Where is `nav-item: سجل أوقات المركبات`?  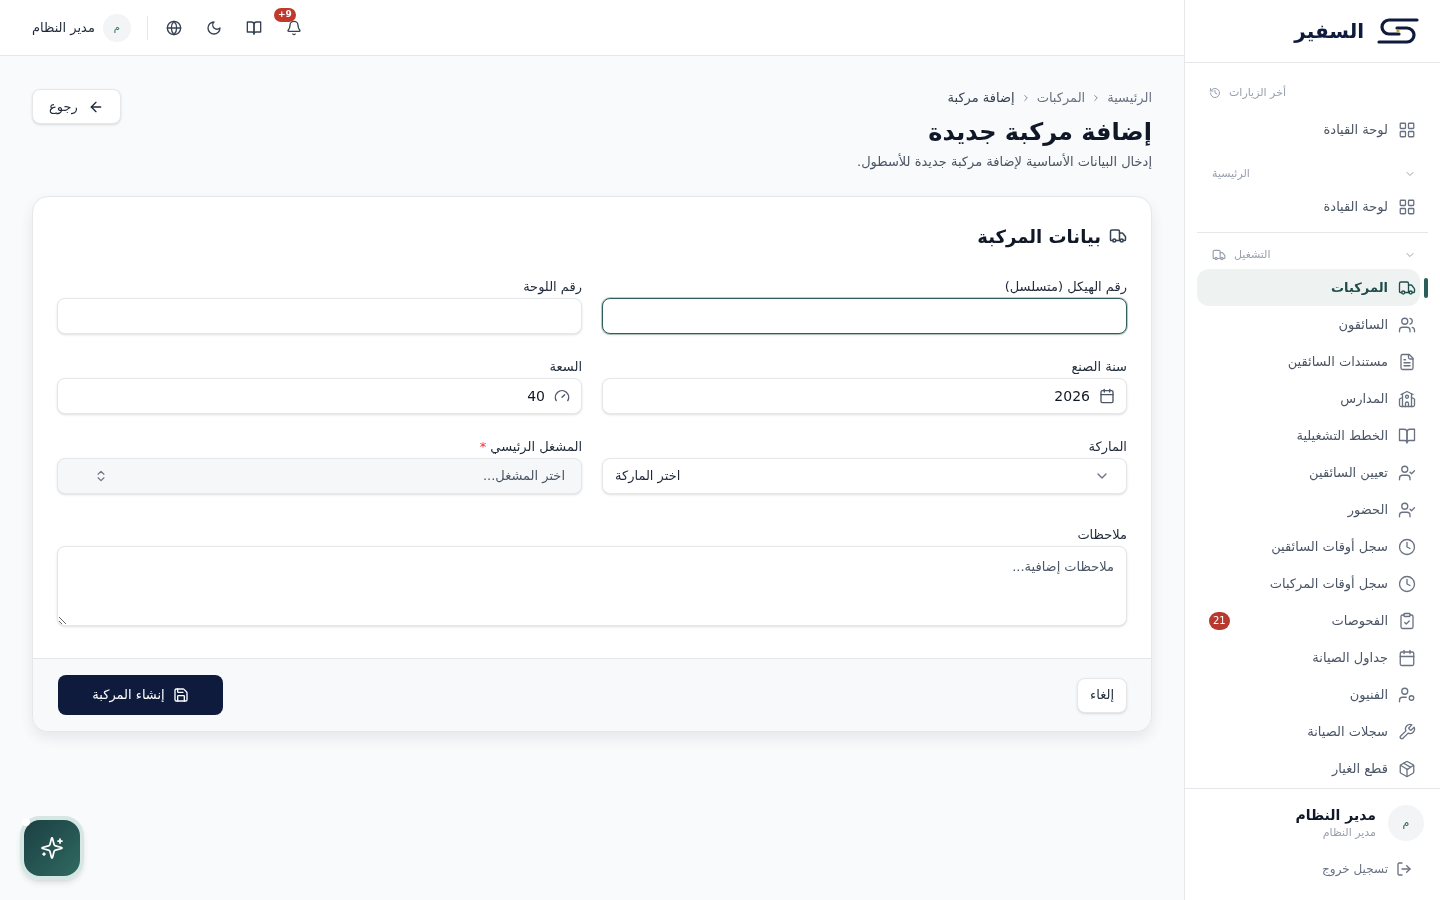
nav-item: سجل أوقات المركبات is located at coordinates (1308, 583).